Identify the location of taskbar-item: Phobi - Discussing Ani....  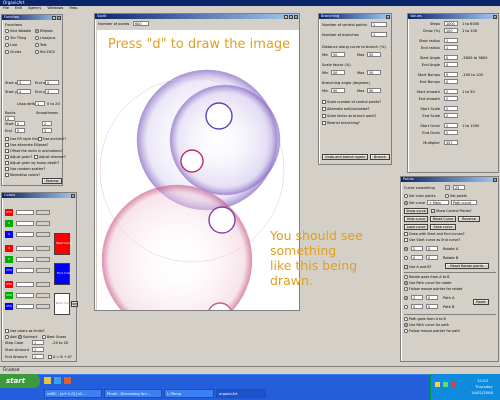
(133, 393).